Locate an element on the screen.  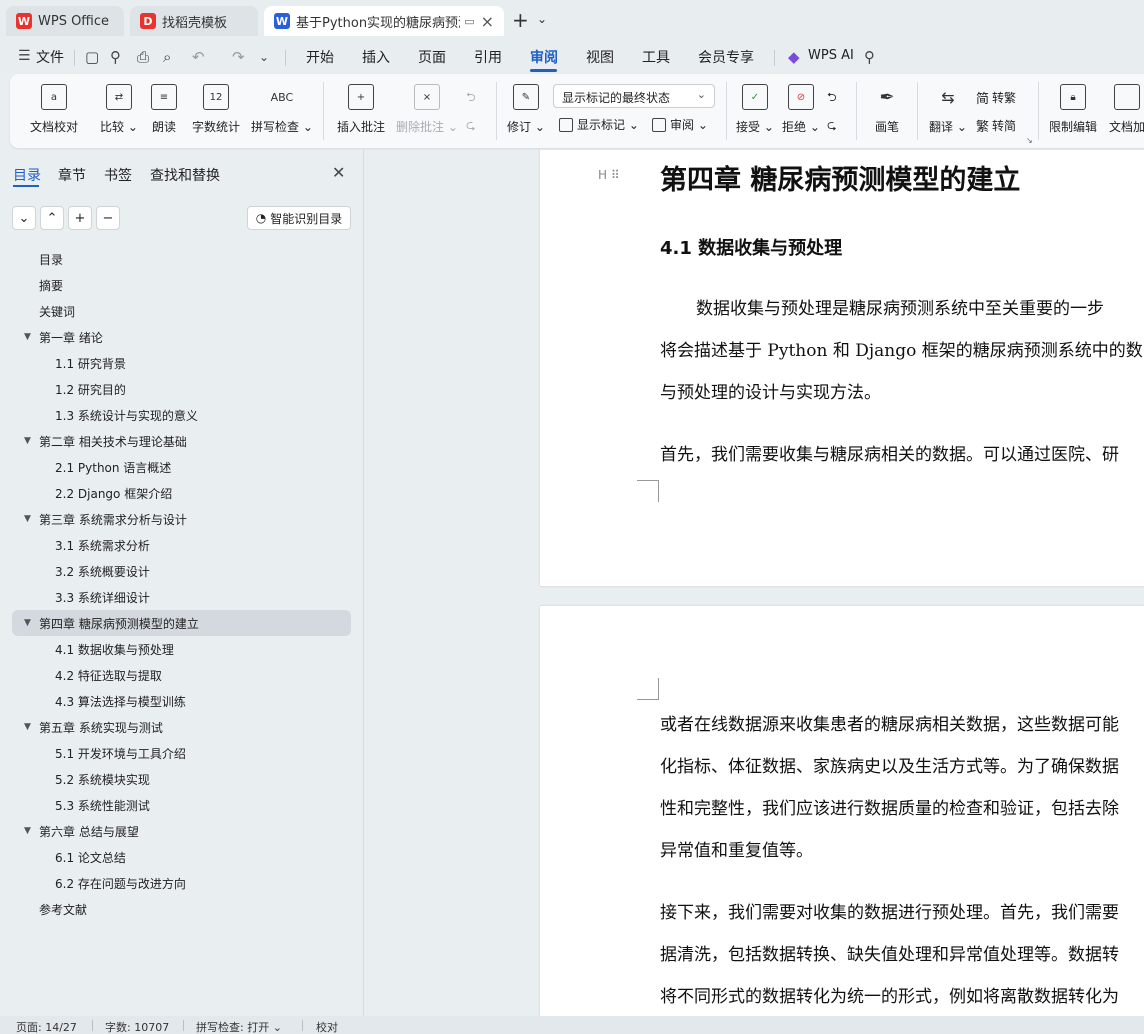
reject-button: ⊘ 拒绝 ⌄ is located at coordinates (801, 109).